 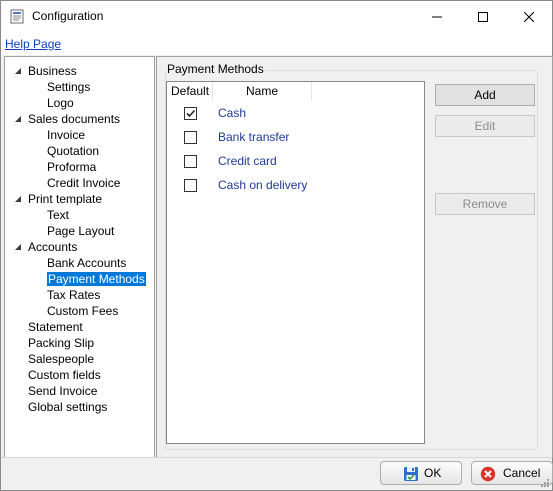 What do you see at coordinates (247, 161) in the screenshot?
I see `payment-method-name: Credit card` at bounding box center [247, 161].